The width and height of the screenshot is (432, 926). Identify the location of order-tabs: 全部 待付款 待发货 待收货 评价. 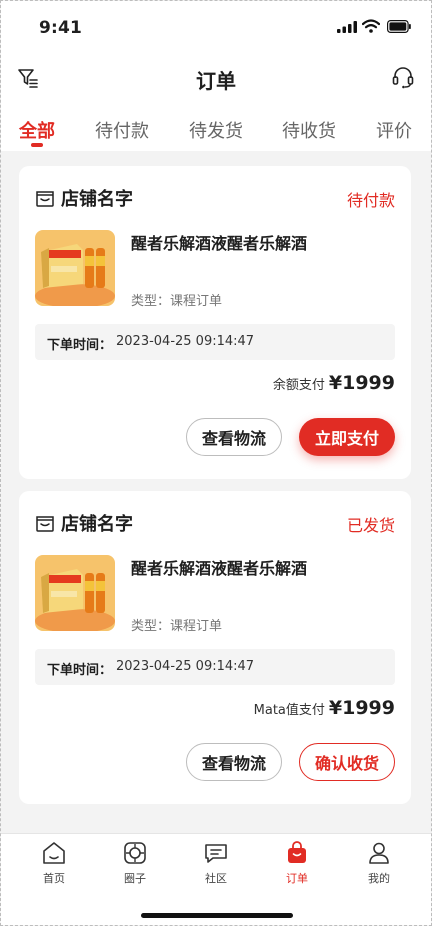
(216, 129).